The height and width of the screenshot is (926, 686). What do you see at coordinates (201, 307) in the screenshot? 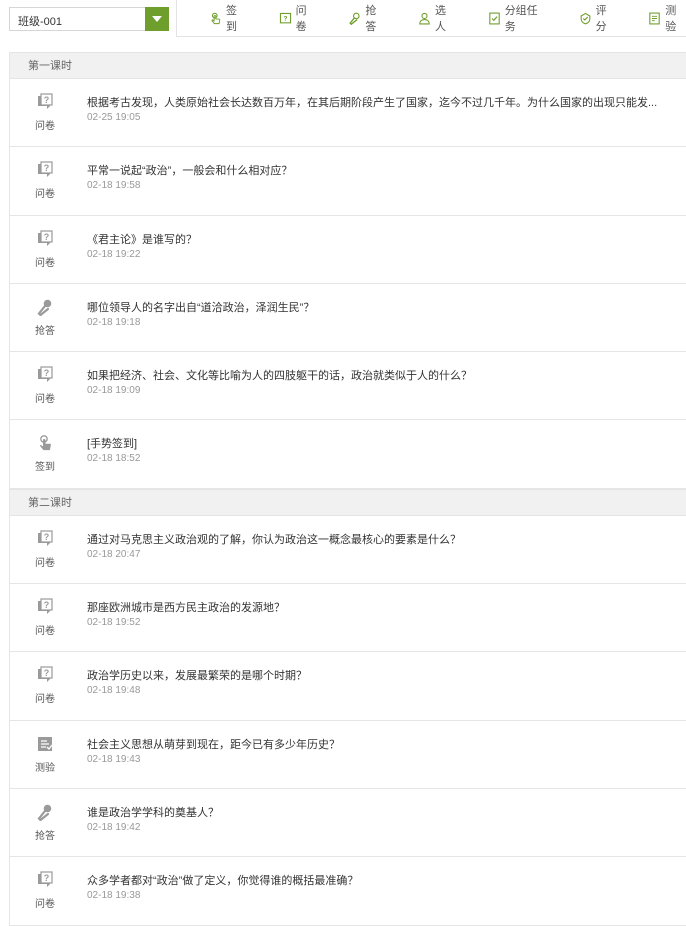
I see `activity-title: 哪位领导人的名字出自“道洽政治，泽润生民”？` at bounding box center [201, 307].